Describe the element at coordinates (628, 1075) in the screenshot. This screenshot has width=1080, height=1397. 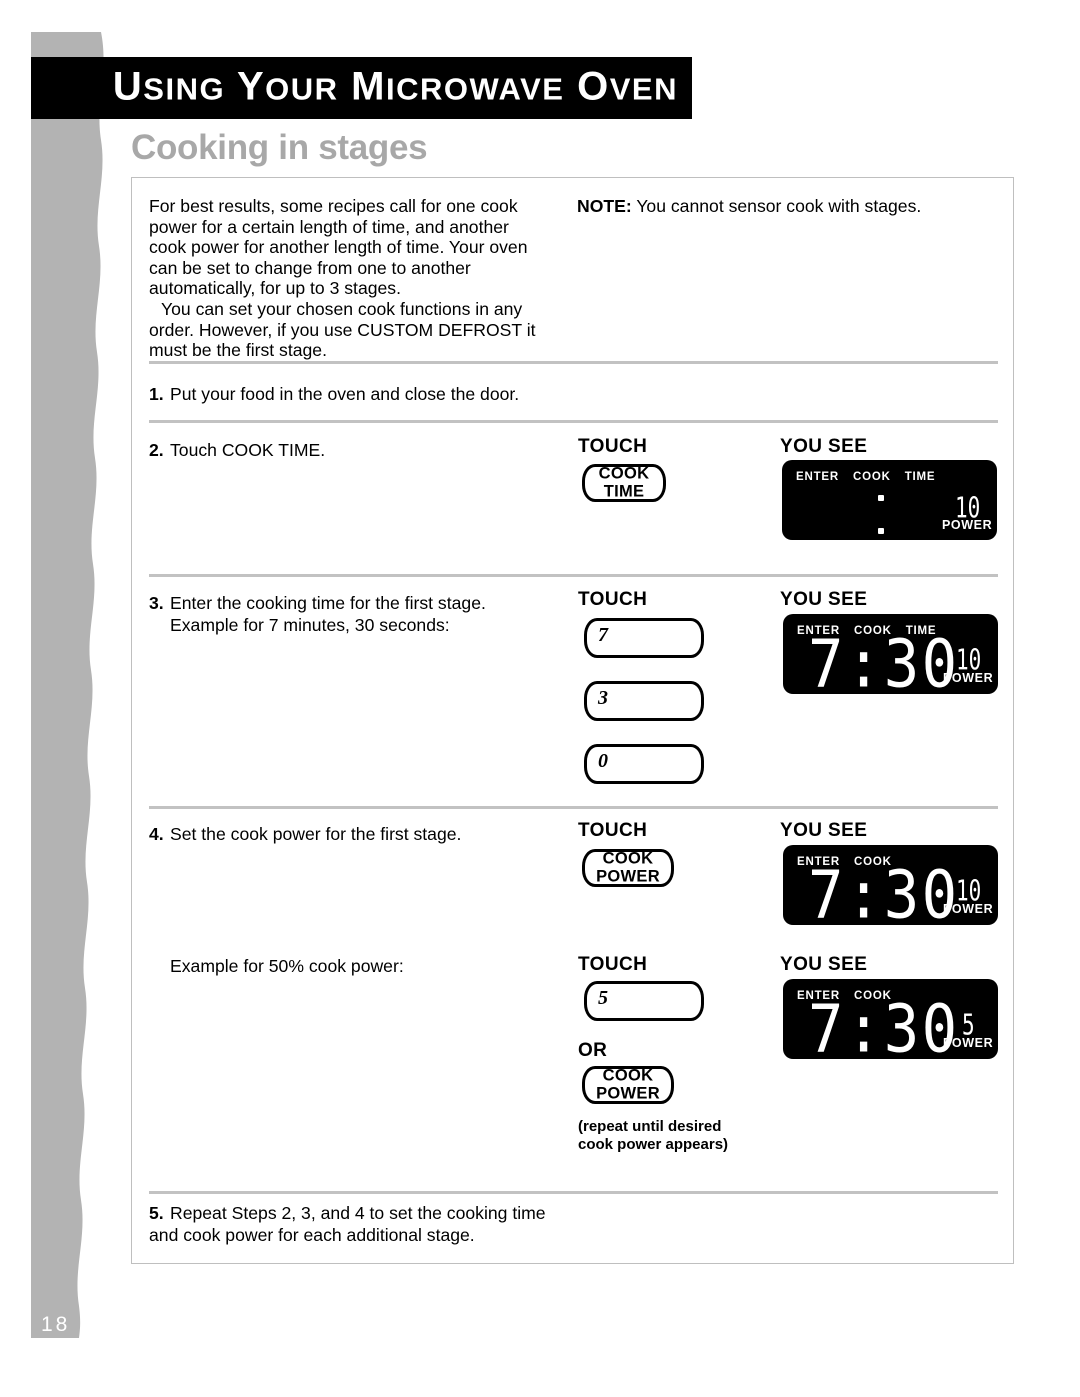
I see `cook-power-step4b-line1: COOK` at that location.